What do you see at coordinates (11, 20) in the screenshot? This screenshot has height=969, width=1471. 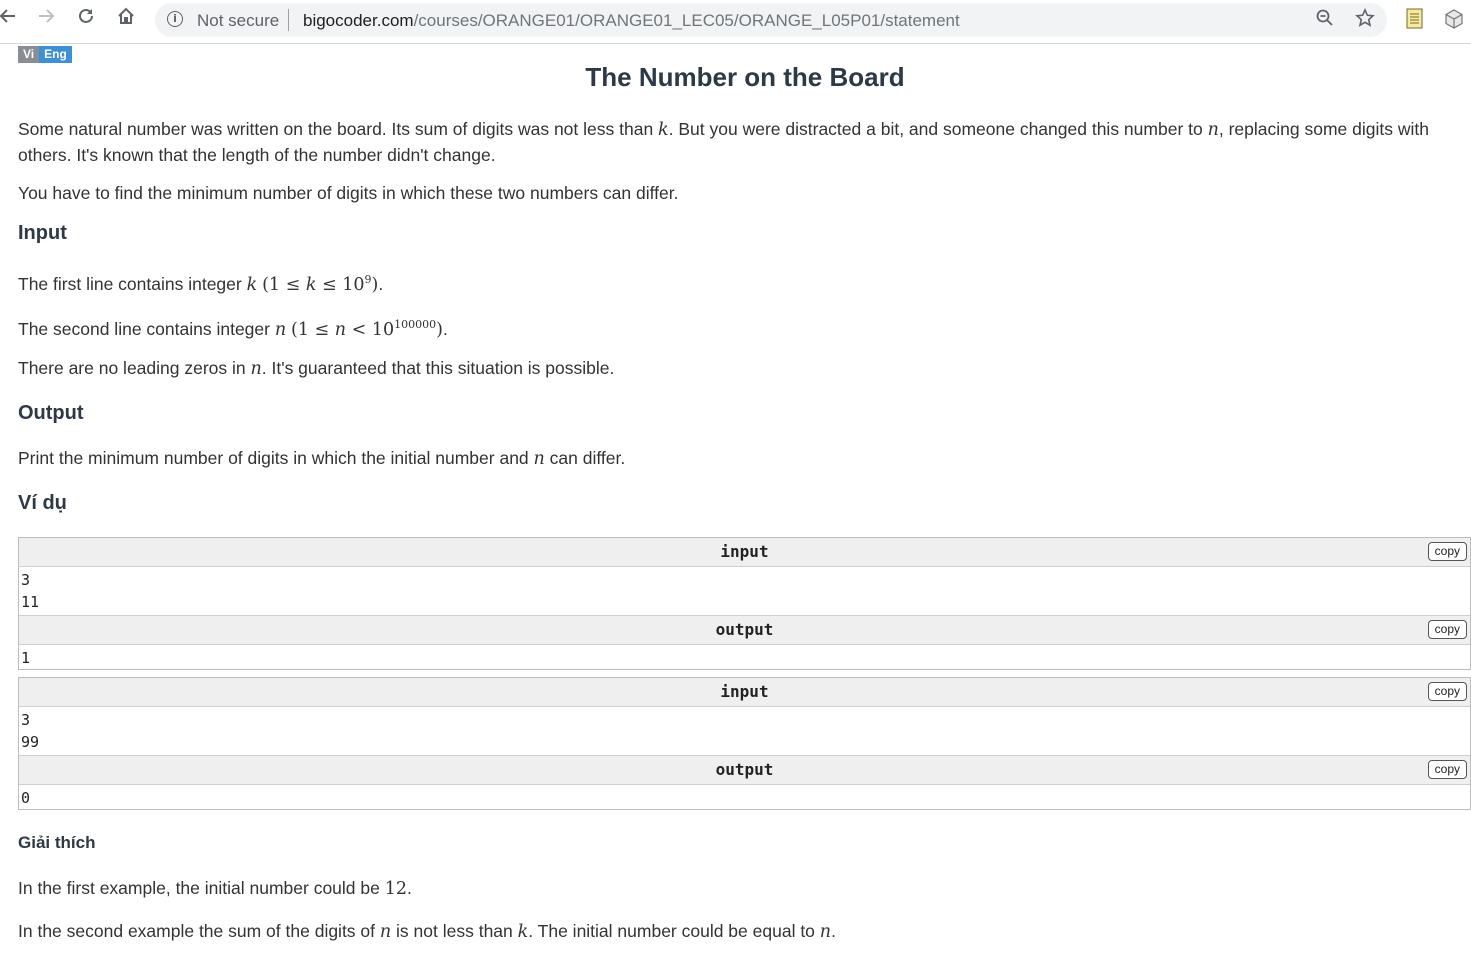 I see `back-icon` at bounding box center [11, 20].